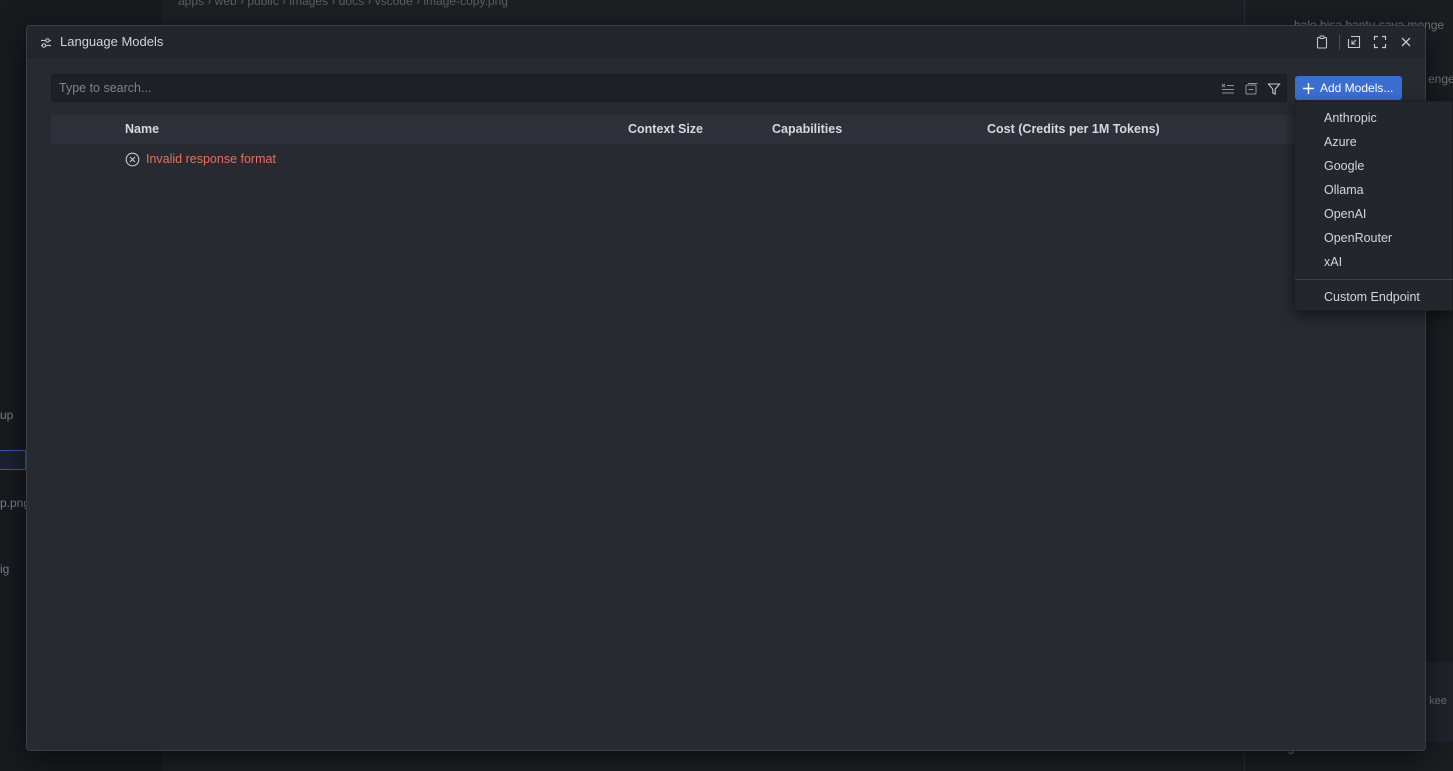 This screenshot has width=1453, height=771. Describe the element at coordinates (1374, 142) in the screenshot. I see `menu-item-azure: Azure` at that location.